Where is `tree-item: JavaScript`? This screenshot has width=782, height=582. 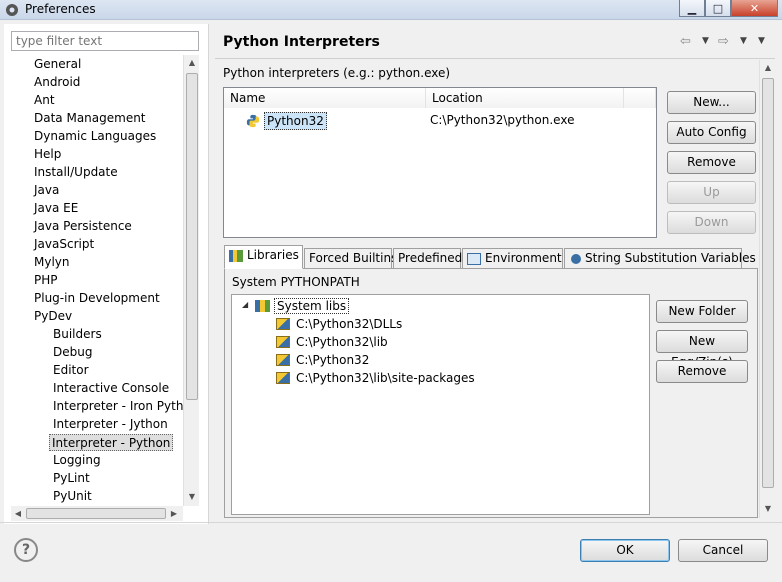
tree-item: JavaScript is located at coordinates (64, 244).